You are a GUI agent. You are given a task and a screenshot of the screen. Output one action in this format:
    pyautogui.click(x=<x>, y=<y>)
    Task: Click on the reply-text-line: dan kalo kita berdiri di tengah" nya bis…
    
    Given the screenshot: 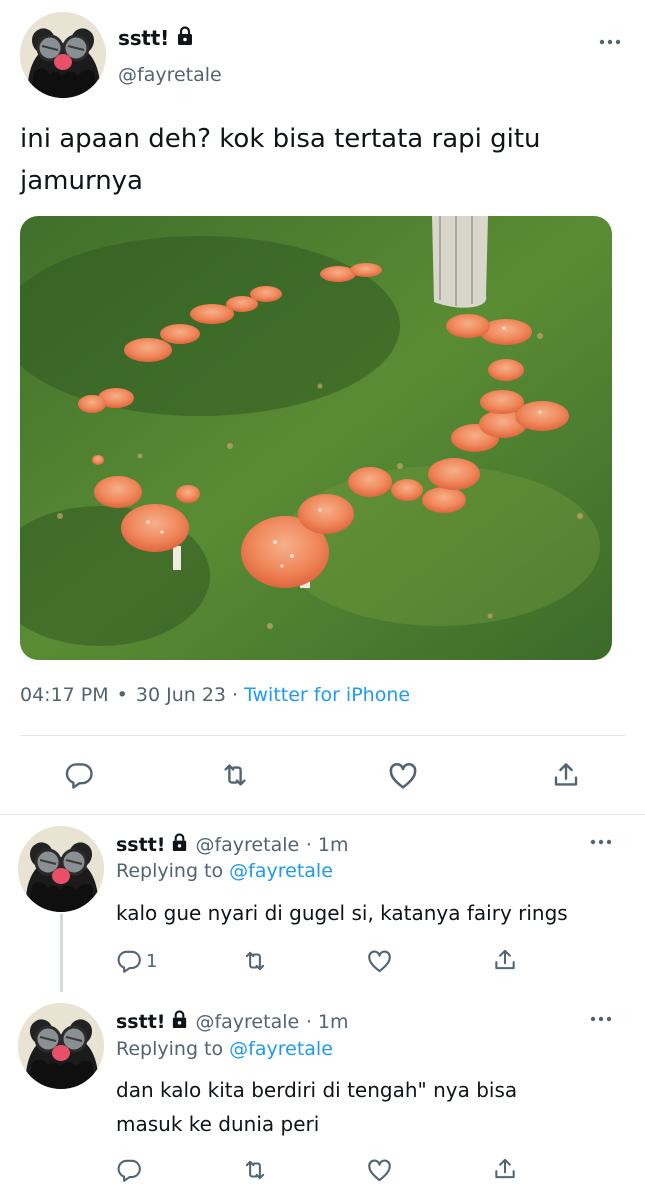 What is the action you would take?
    pyautogui.click(x=317, y=1090)
    